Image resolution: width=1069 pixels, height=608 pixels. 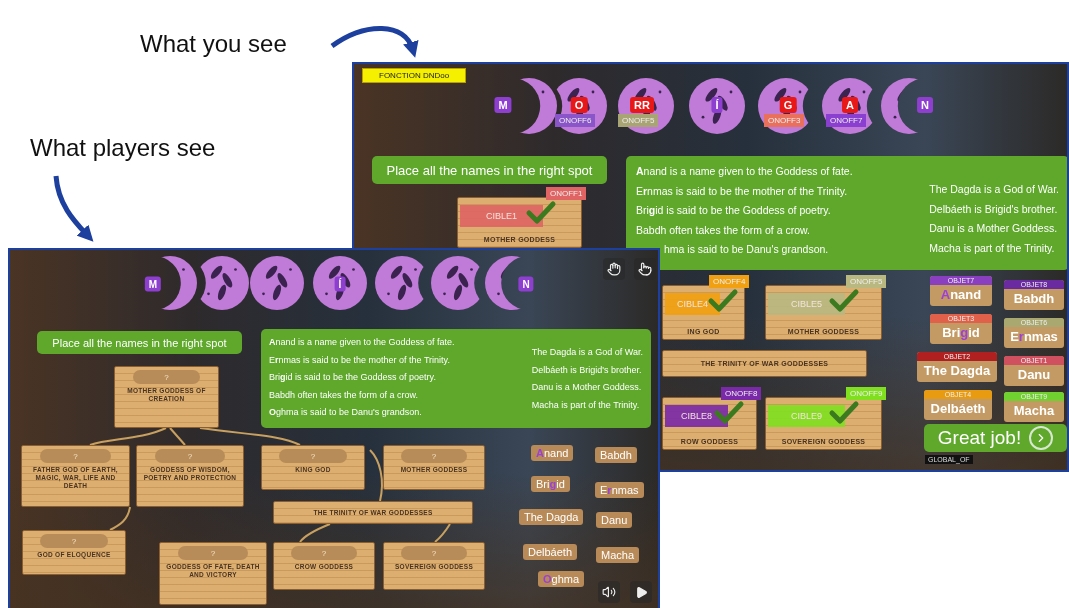 I want to click on volume-icon, so click(x=609, y=592).